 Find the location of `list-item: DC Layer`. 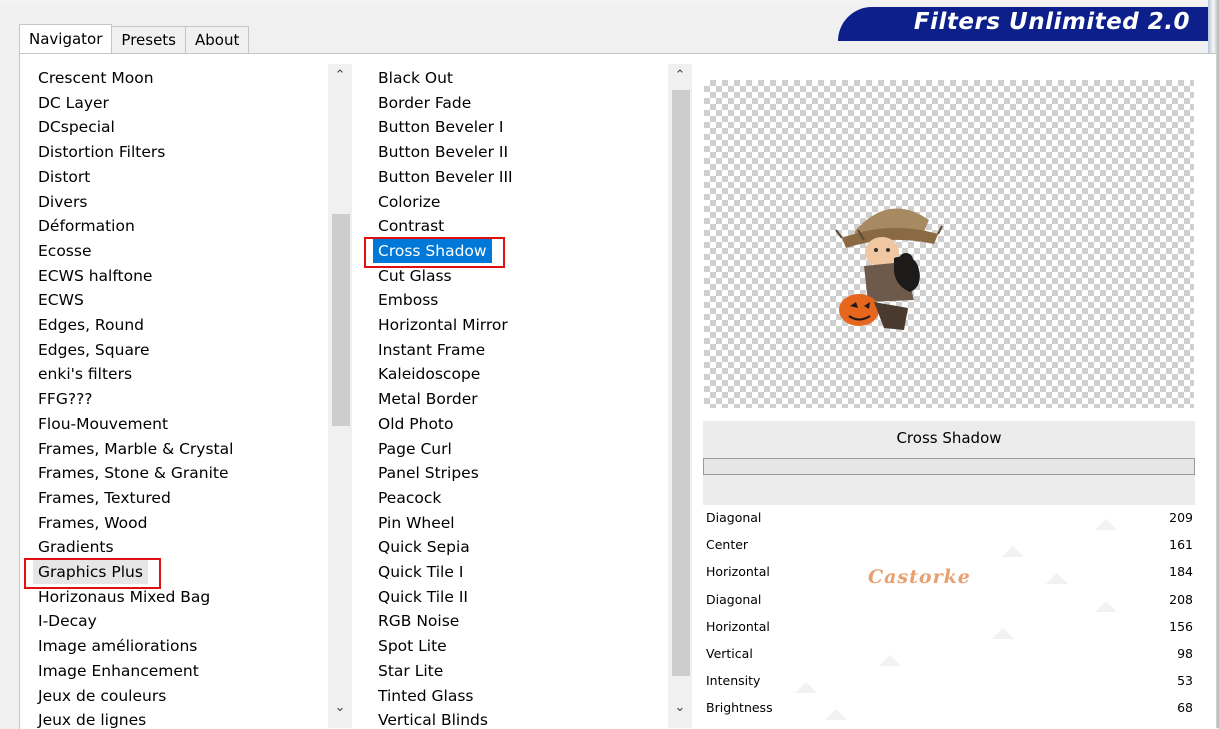

list-item: DC Layer is located at coordinates (66, 103).